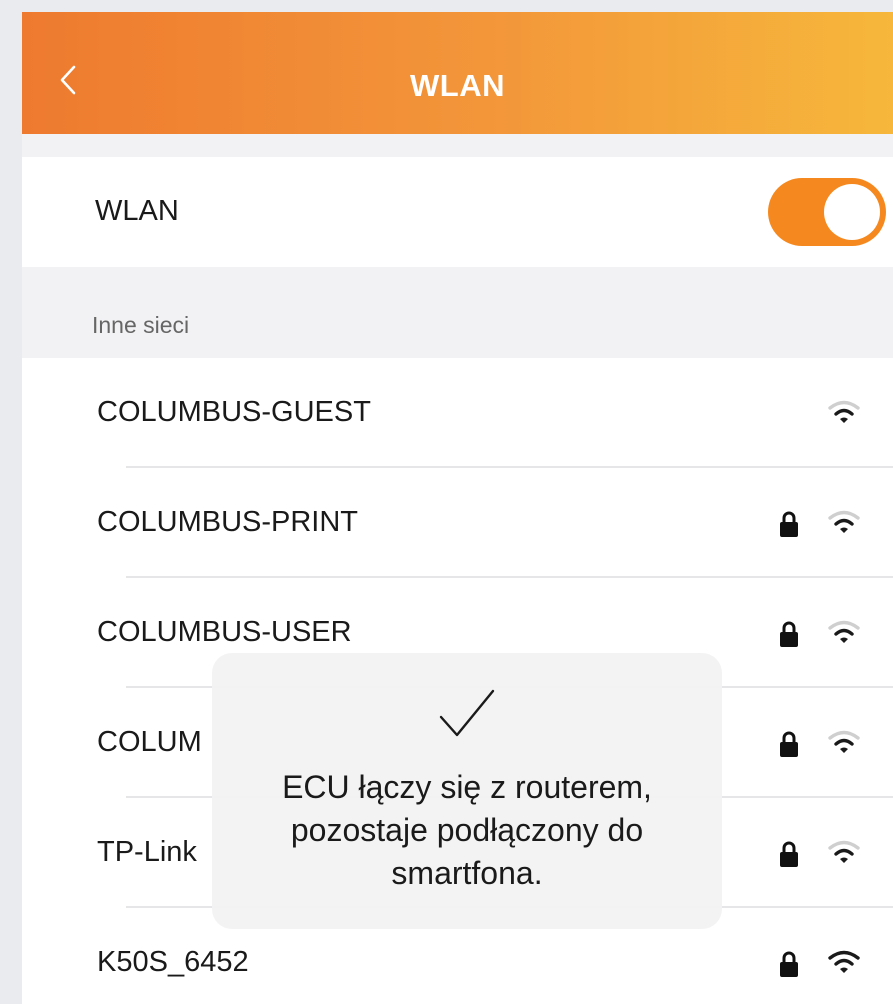 The height and width of the screenshot is (1004, 893). I want to click on network-name: COLUMBUS-PRINT, so click(228, 522).